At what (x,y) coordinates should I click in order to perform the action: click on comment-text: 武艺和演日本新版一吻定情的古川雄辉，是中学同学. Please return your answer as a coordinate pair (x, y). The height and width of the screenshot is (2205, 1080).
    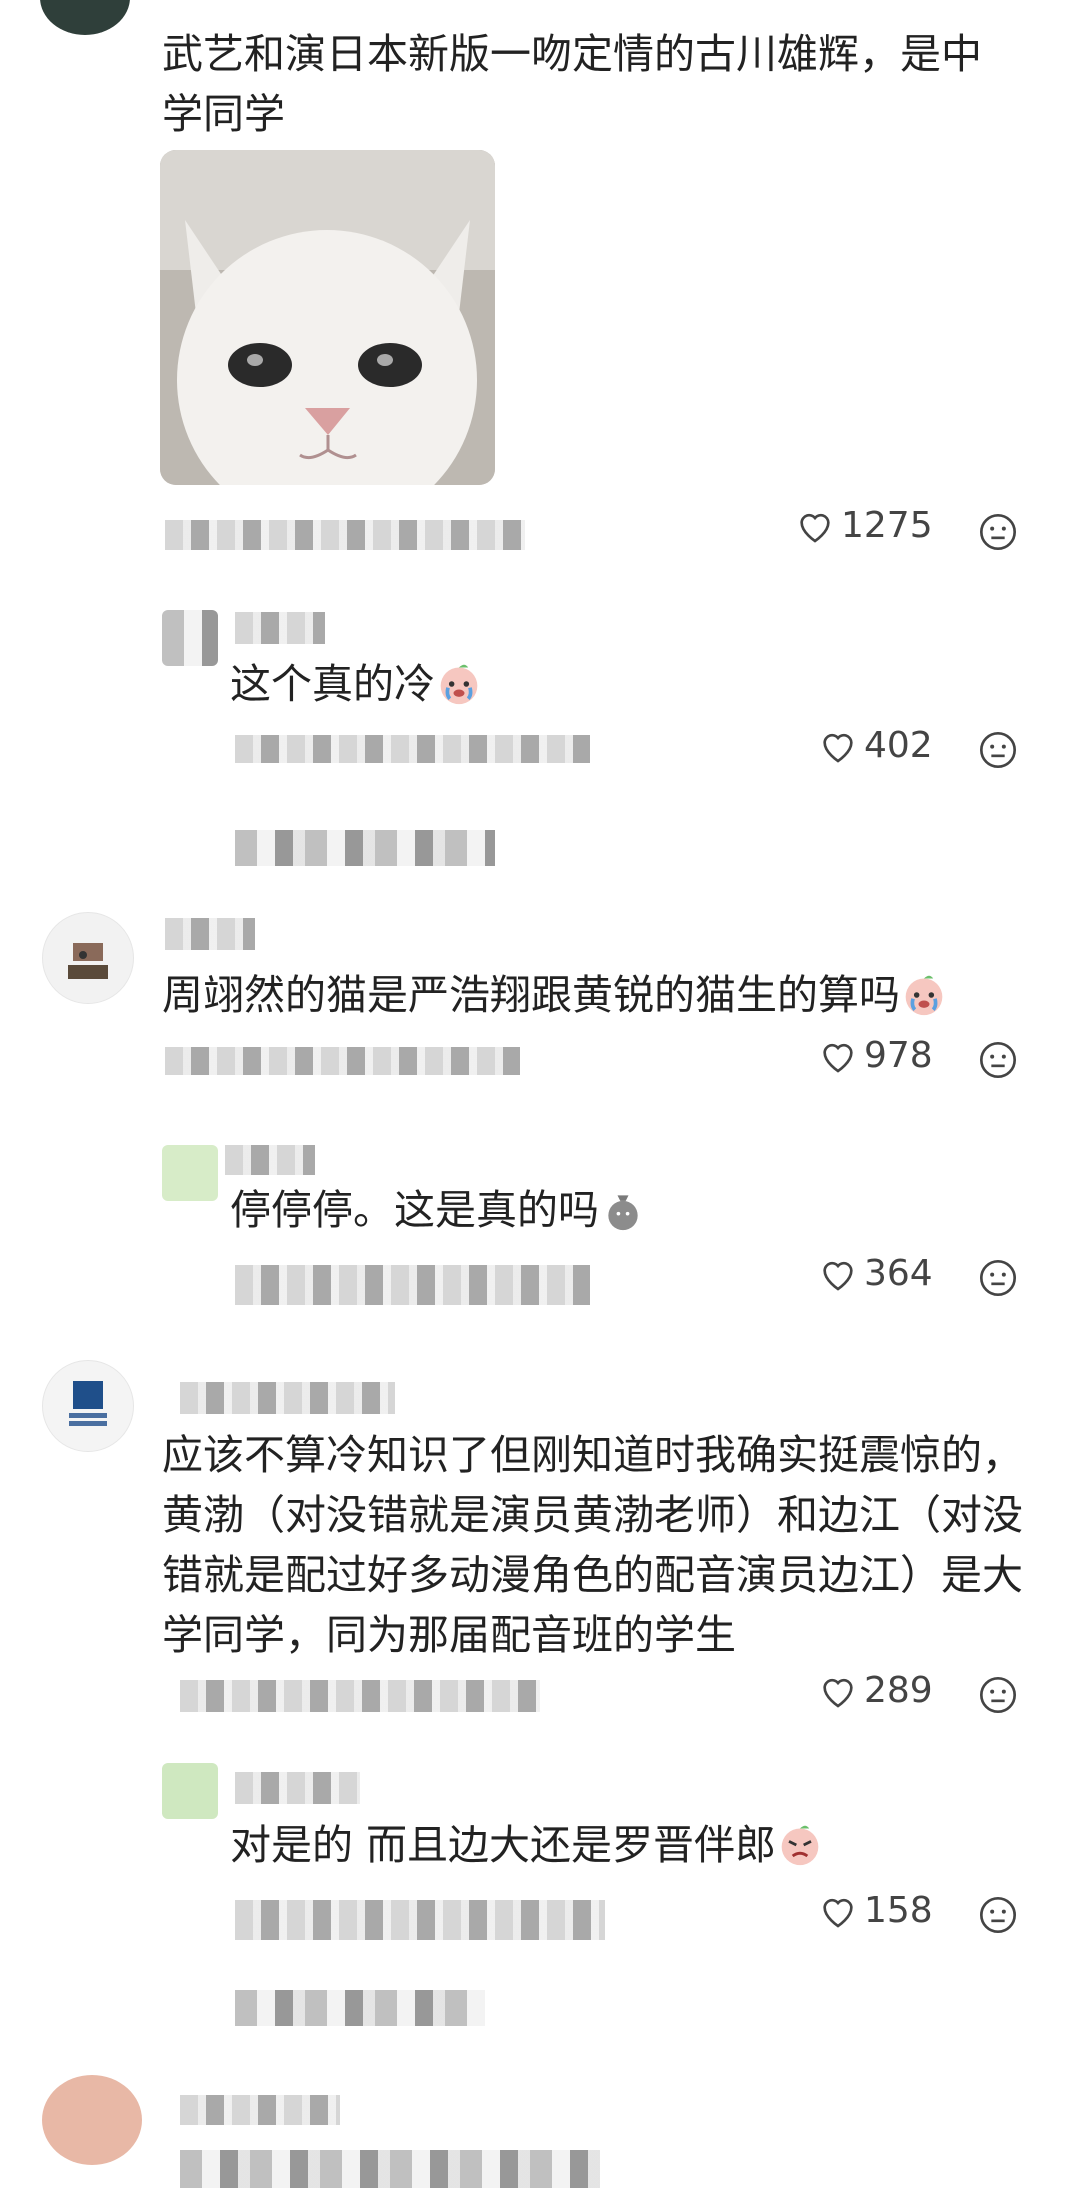
    Looking at the image, I should click on (572, 84).